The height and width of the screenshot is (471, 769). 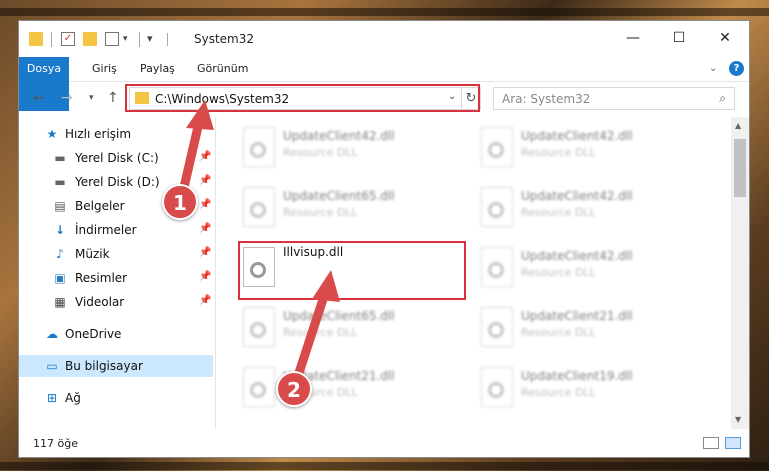 What do you see at coordinates (60, 230) in the screenshot?
I see `downloads-icon: ↓` at bounding box center [60, 230].